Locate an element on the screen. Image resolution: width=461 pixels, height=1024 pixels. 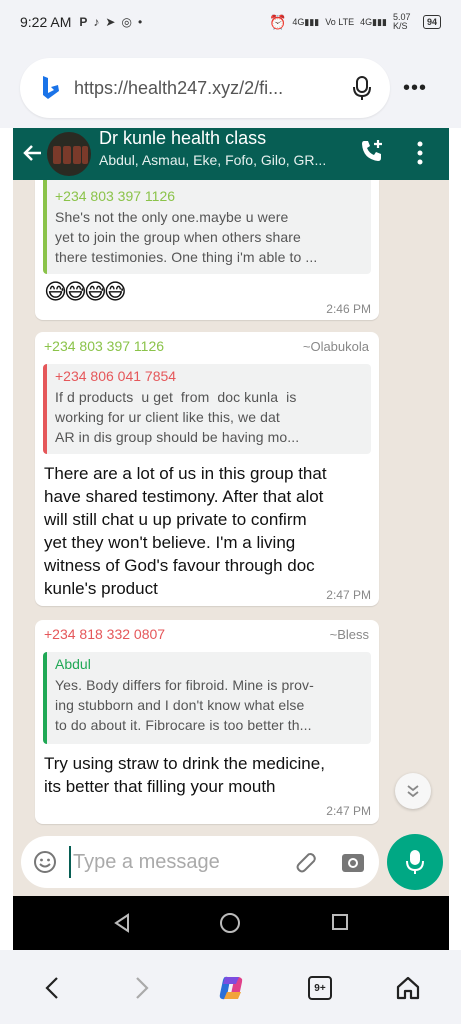
voice-record-button is located at coordinates (415, 862).